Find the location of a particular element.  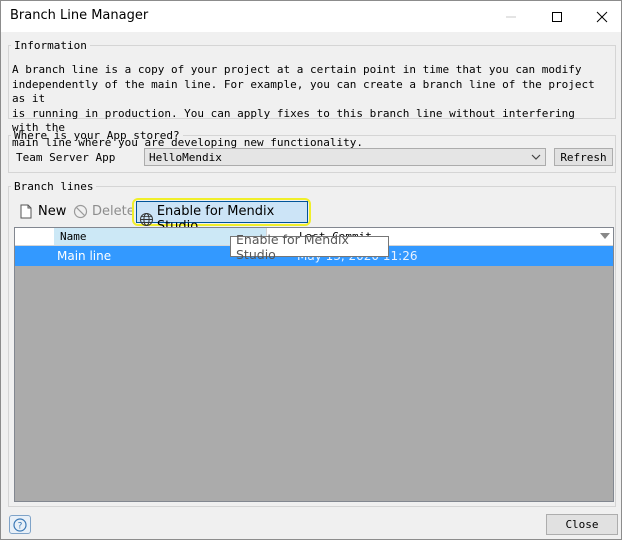

refresh-label: Refresh is located at coordinates (583, 157).